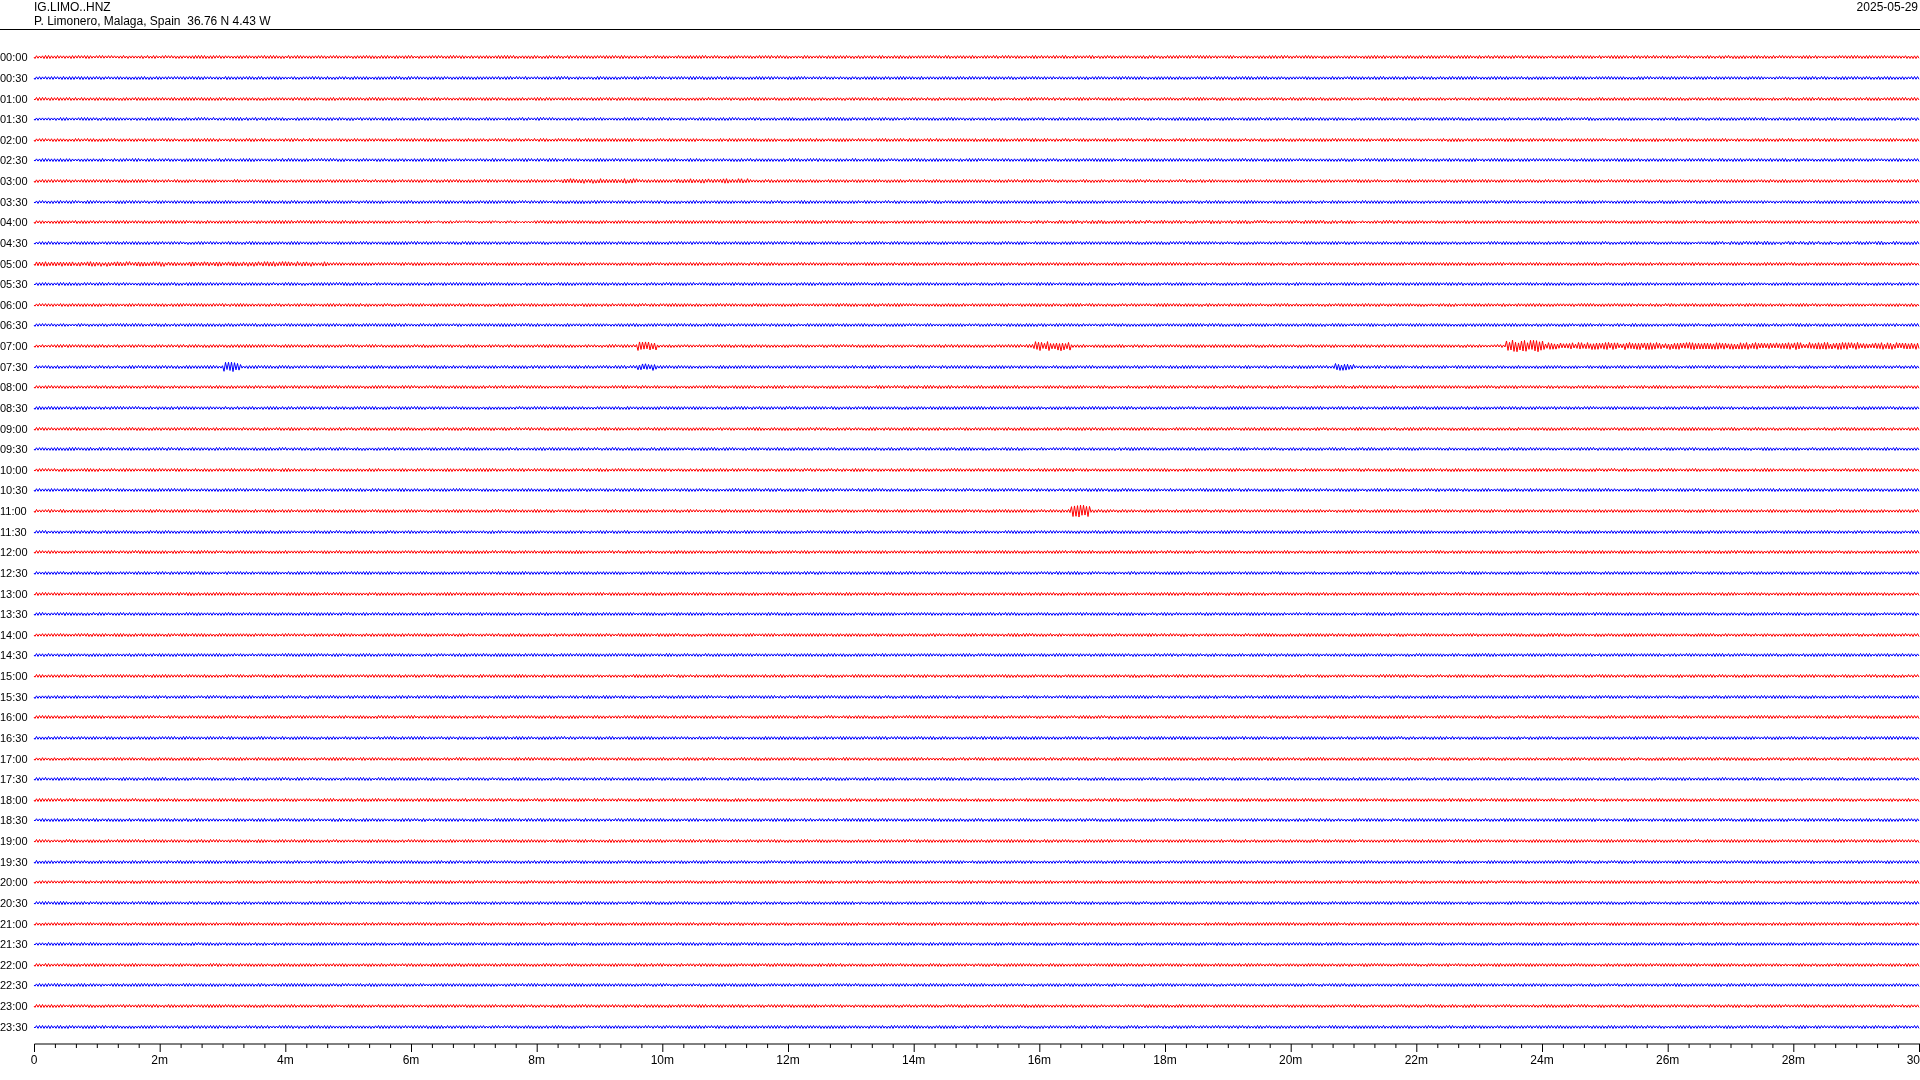  I want to click on time-label: 02:30, so click(14, 160).